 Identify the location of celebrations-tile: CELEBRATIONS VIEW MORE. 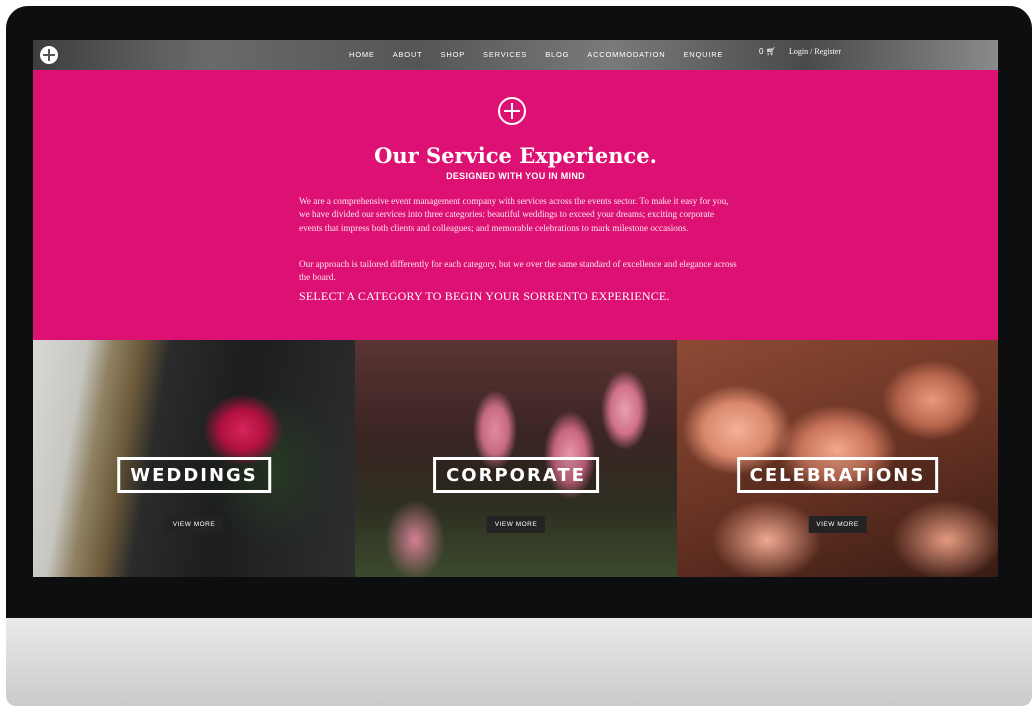
(837, 458).